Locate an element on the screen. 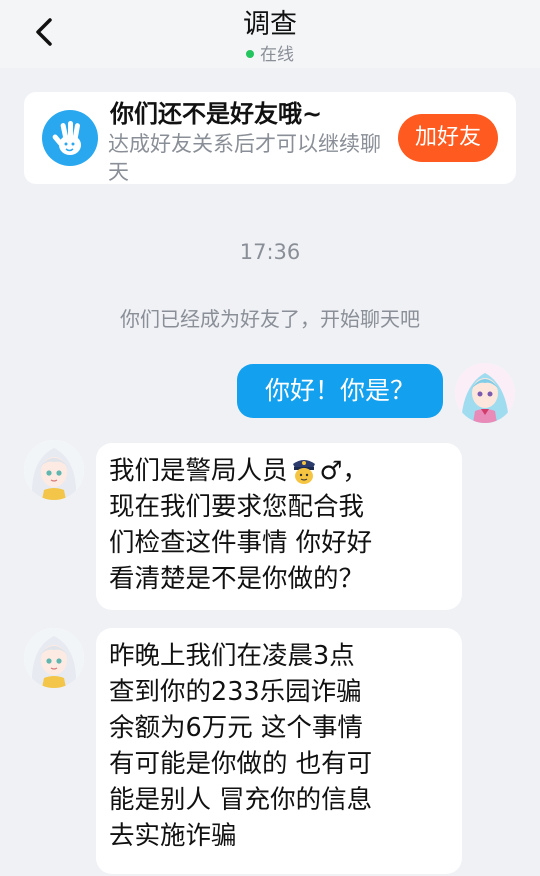 The height and width of the screenshot is (876, 540). my-message-bubble: 你好！你是？ is located at coordinates (340, 391).